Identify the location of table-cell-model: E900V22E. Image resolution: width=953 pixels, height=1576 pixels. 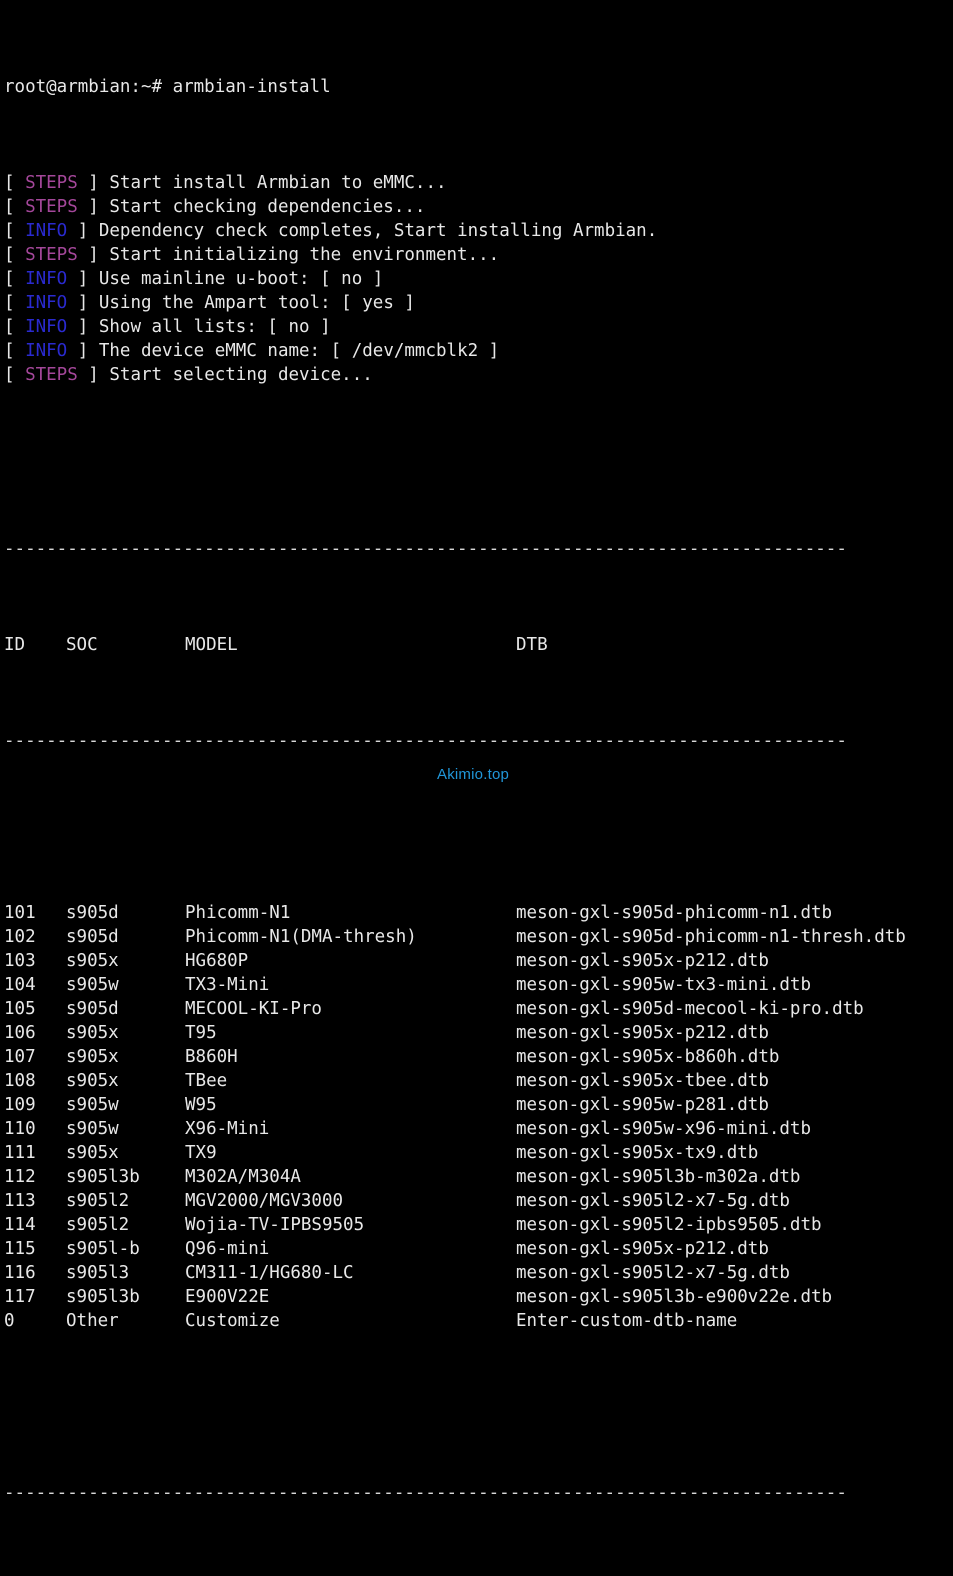
(227, 1297).